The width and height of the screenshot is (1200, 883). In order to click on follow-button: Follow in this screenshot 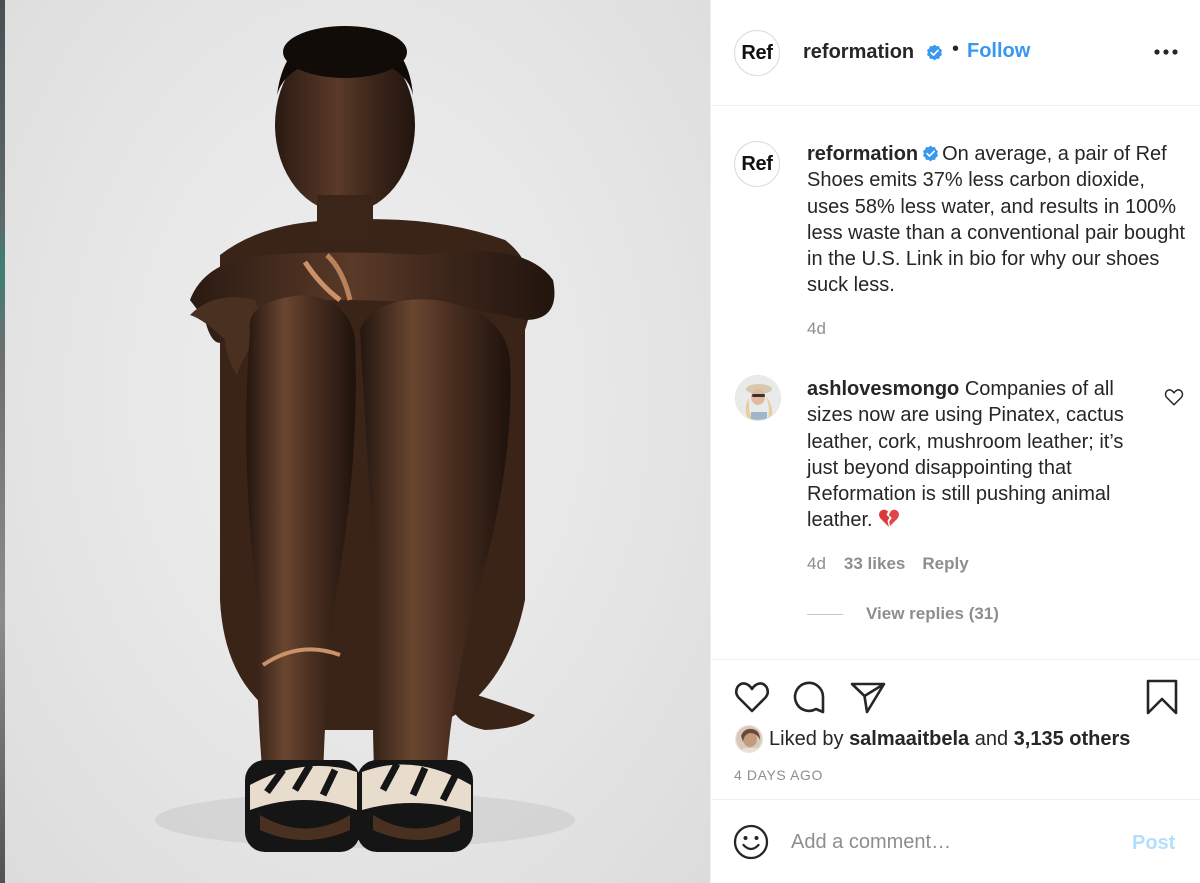, I will do `click(998, 51)`.